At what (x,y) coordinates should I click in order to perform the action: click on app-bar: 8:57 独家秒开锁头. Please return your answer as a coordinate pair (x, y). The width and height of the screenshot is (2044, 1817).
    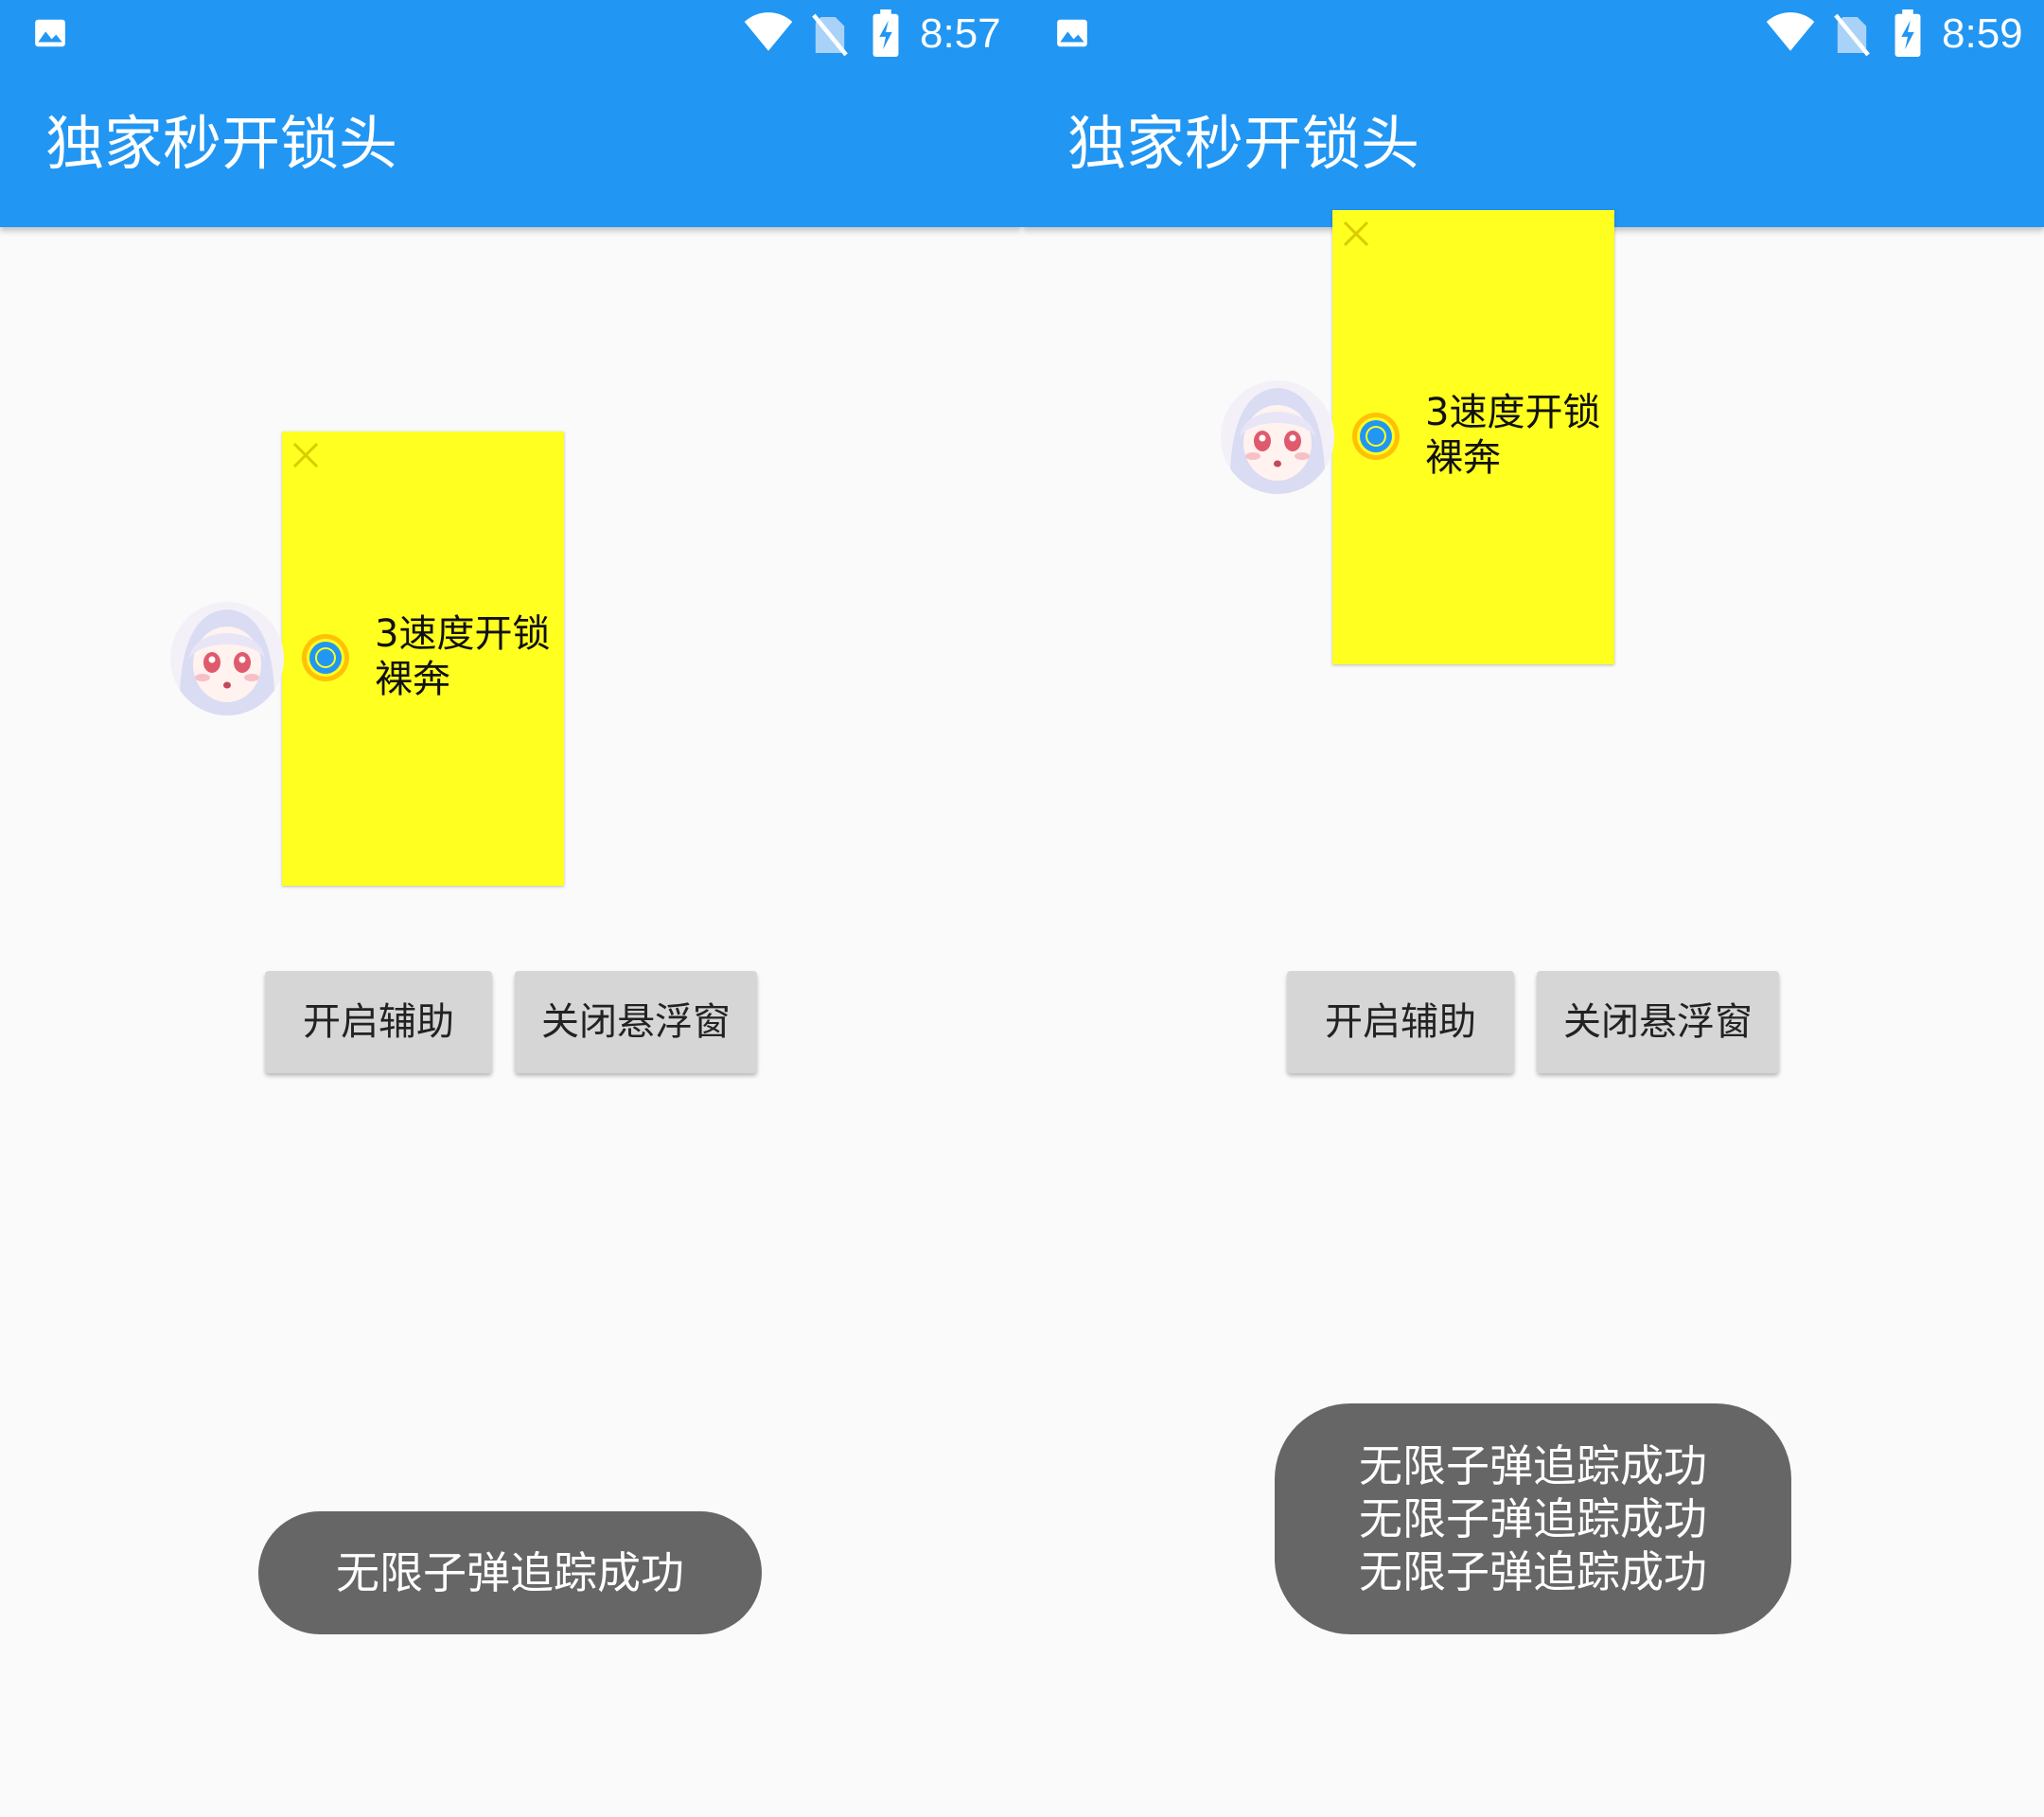
    Looking at the image, I should click on (511, 113).